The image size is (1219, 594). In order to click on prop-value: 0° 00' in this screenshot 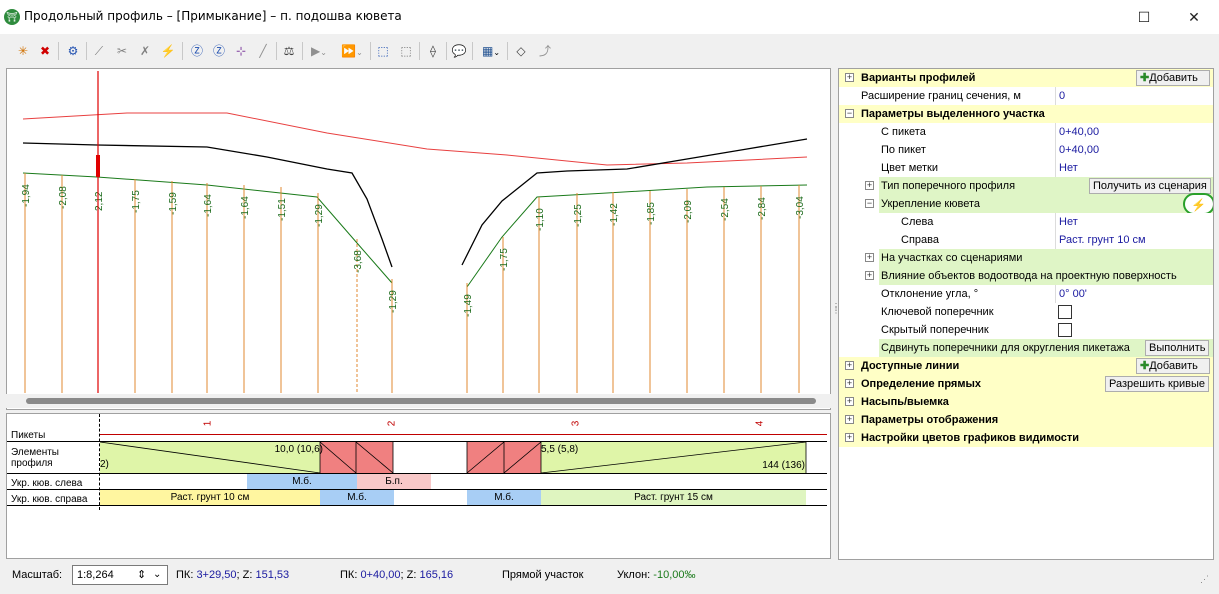, I will do `click(1134, 294)`.